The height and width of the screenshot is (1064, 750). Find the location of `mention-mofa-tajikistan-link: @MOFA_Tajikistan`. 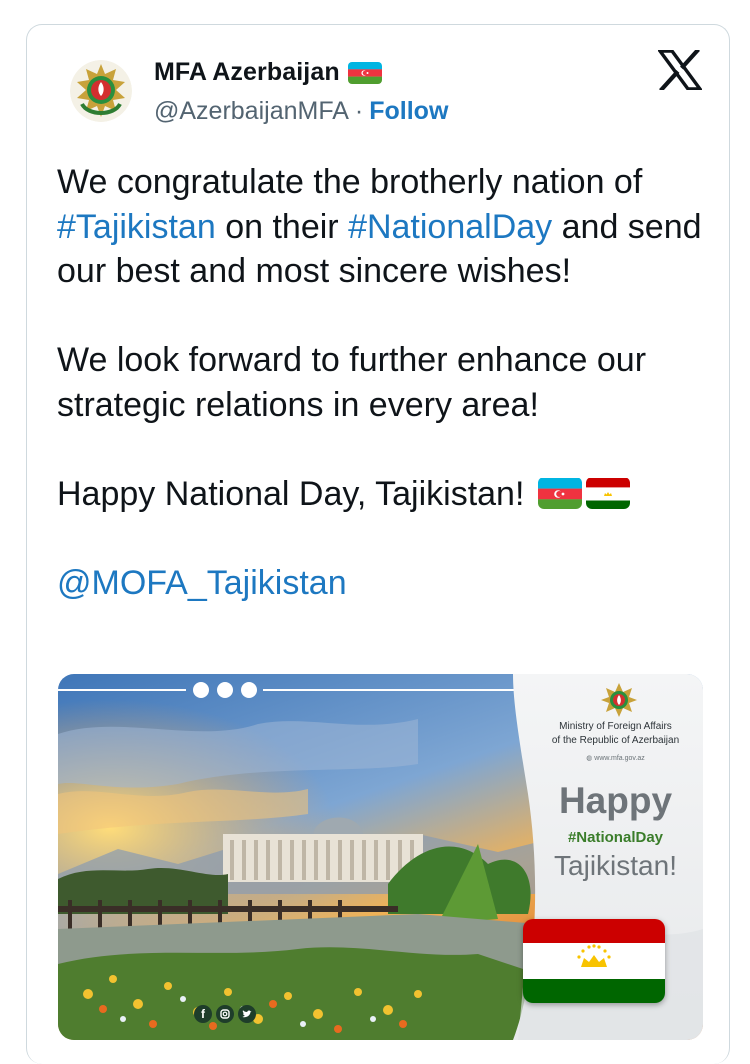

mention-mofa-tajikistan-link: @MOFA_Tajikistan is located at coordinates (392, 583).